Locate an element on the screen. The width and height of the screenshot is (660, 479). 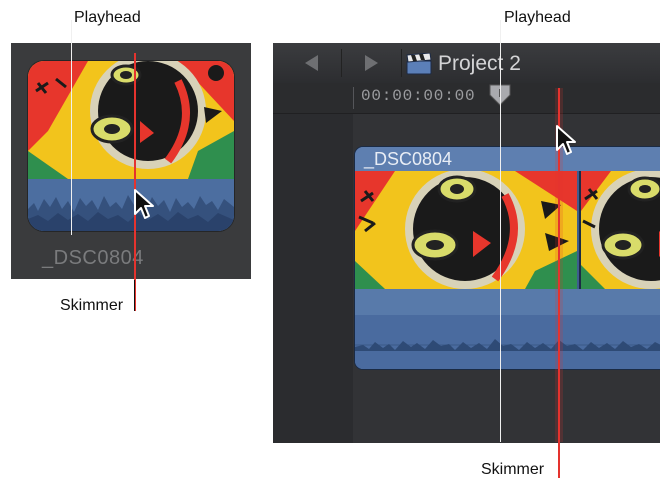
callout-skimmer-left: Skimmer is located at coordinates (92, 305).